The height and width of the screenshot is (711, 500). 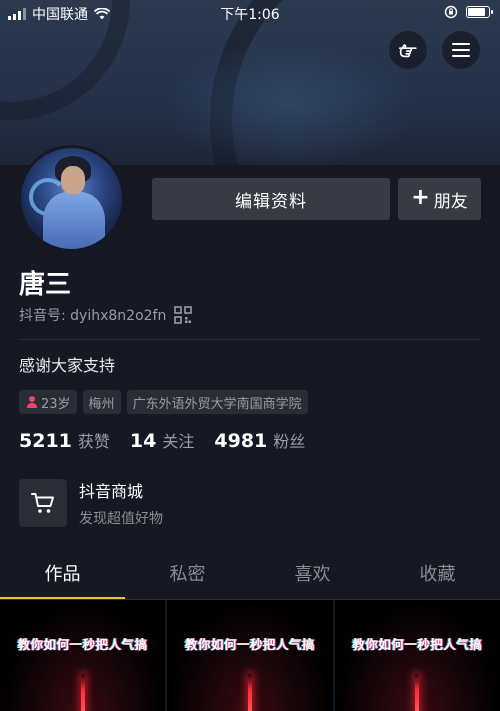 I want to click on shop-icon-box, so click(x=43, y=503).